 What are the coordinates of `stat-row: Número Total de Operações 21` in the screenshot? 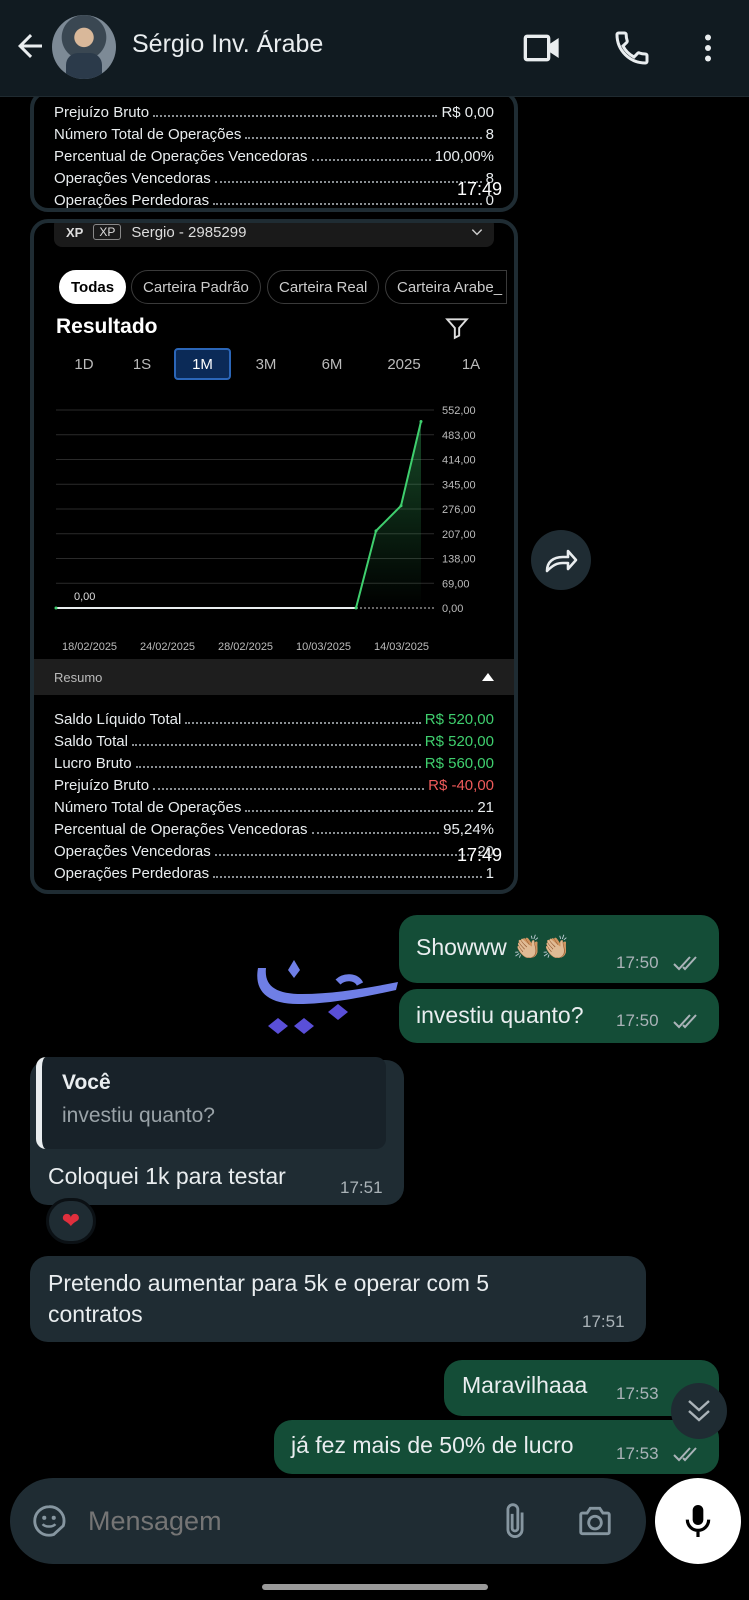 It's located at (274, 807).